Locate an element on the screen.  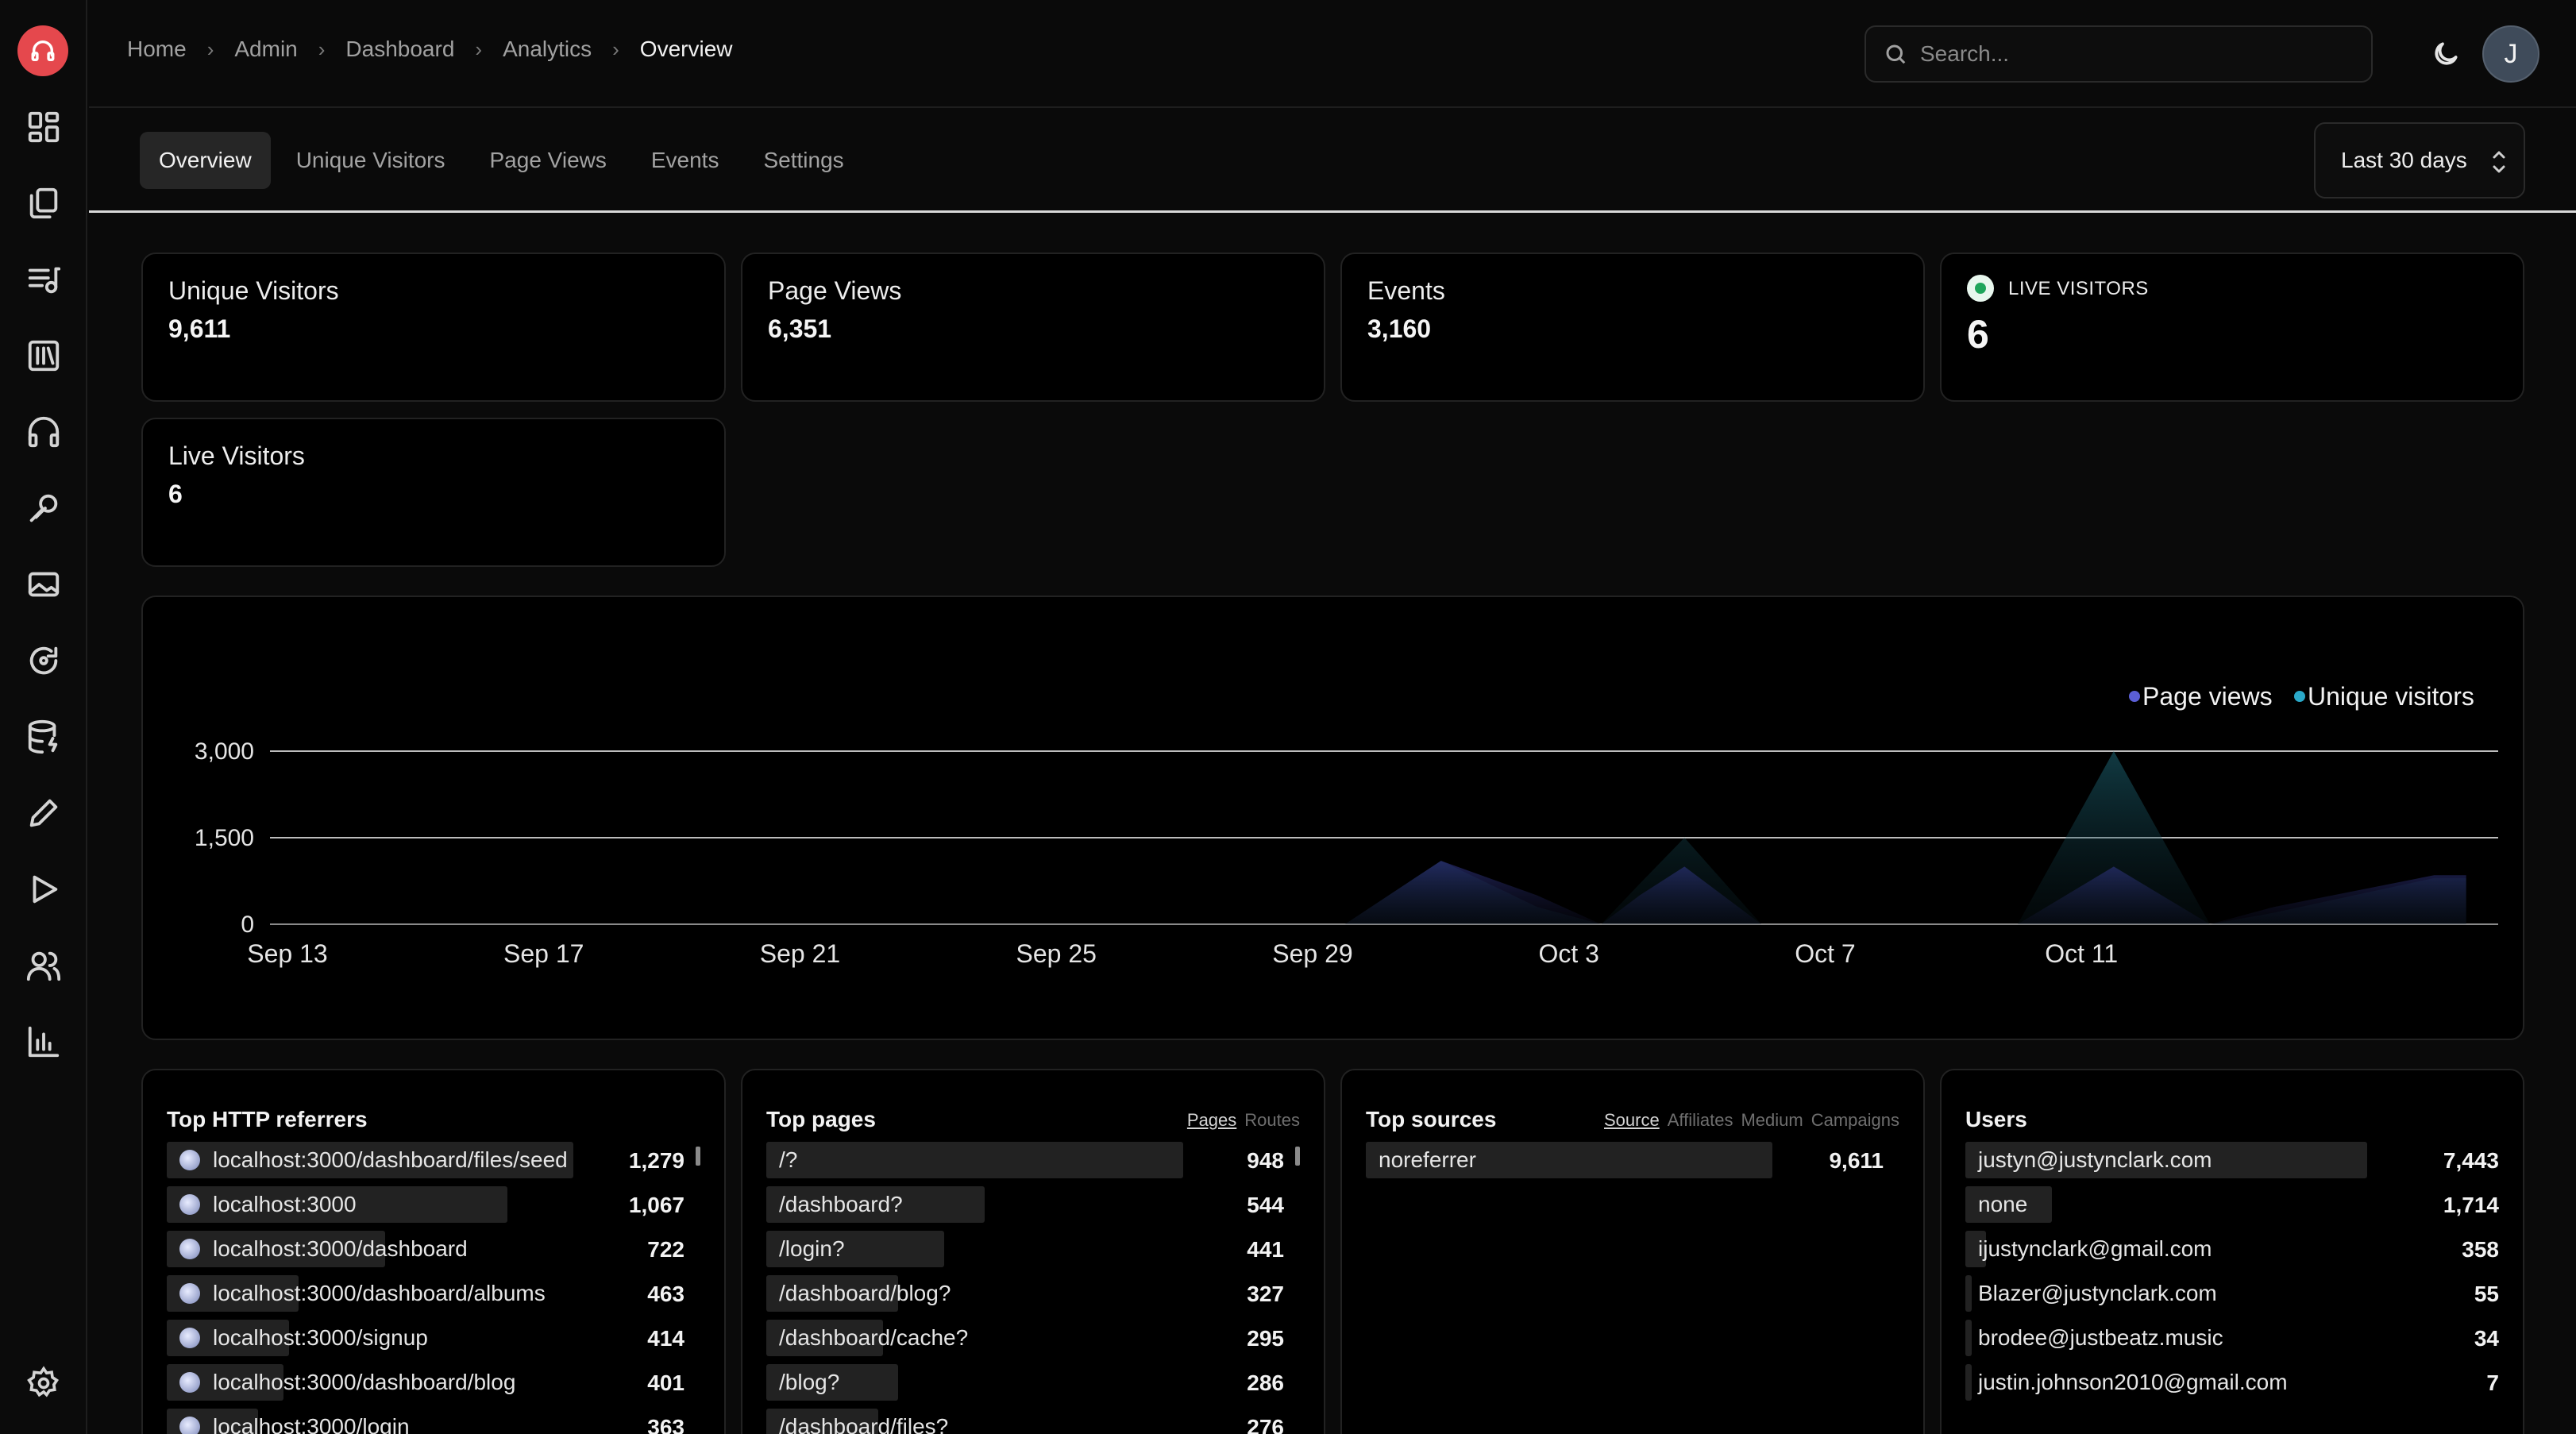
list-item: localhost:3000/signup 414 is located at coordinates (426, 1338).